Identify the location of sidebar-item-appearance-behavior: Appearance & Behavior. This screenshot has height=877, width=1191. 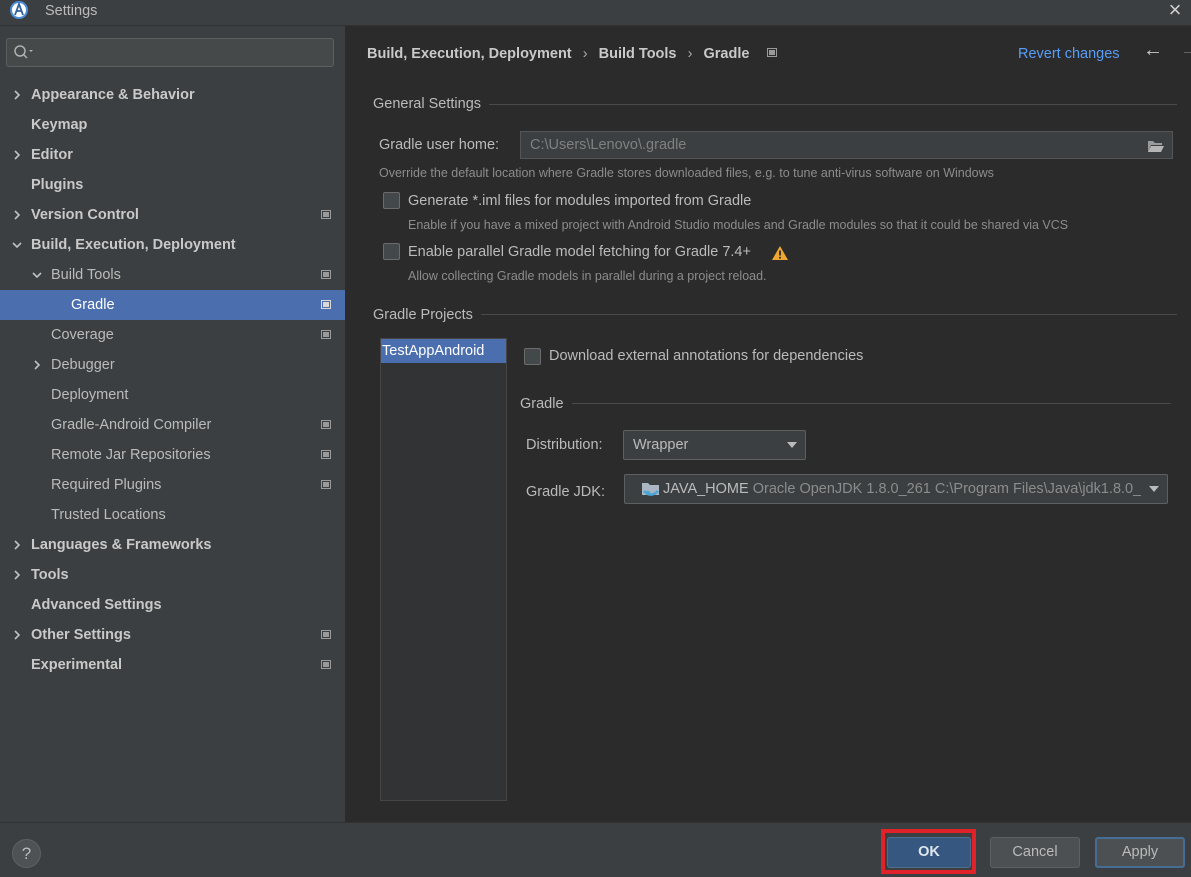
(172, 95).